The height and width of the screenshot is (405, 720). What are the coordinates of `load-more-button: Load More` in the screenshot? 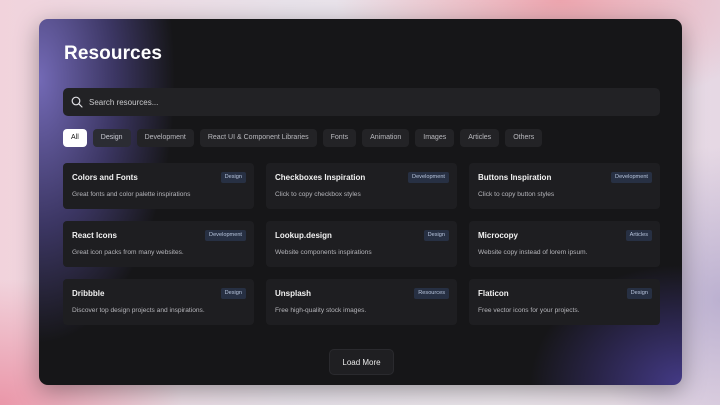 It's located at (361, 362).